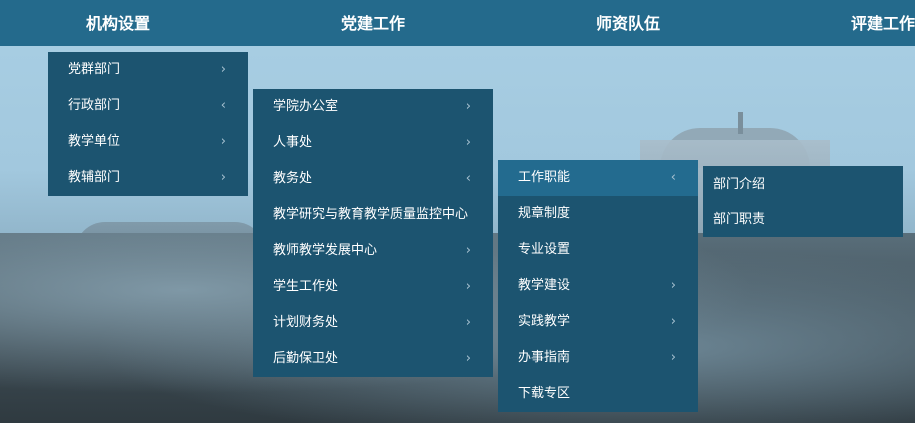  I want to click on dropdown-menu-work-functions: 部门介绍 部门职责, so click(803, 201).